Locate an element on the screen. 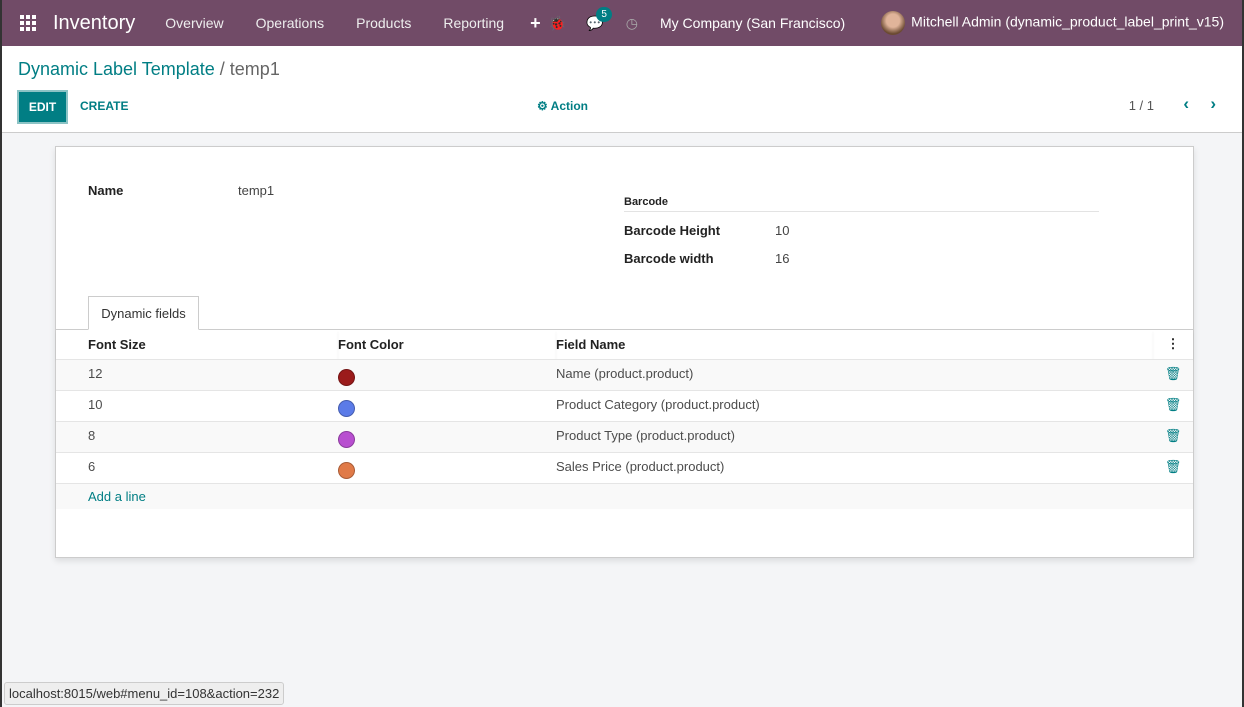 This screenshot has height=707, width=1244. action-menu: ⚙ Action is located at coordinates (562, 106).